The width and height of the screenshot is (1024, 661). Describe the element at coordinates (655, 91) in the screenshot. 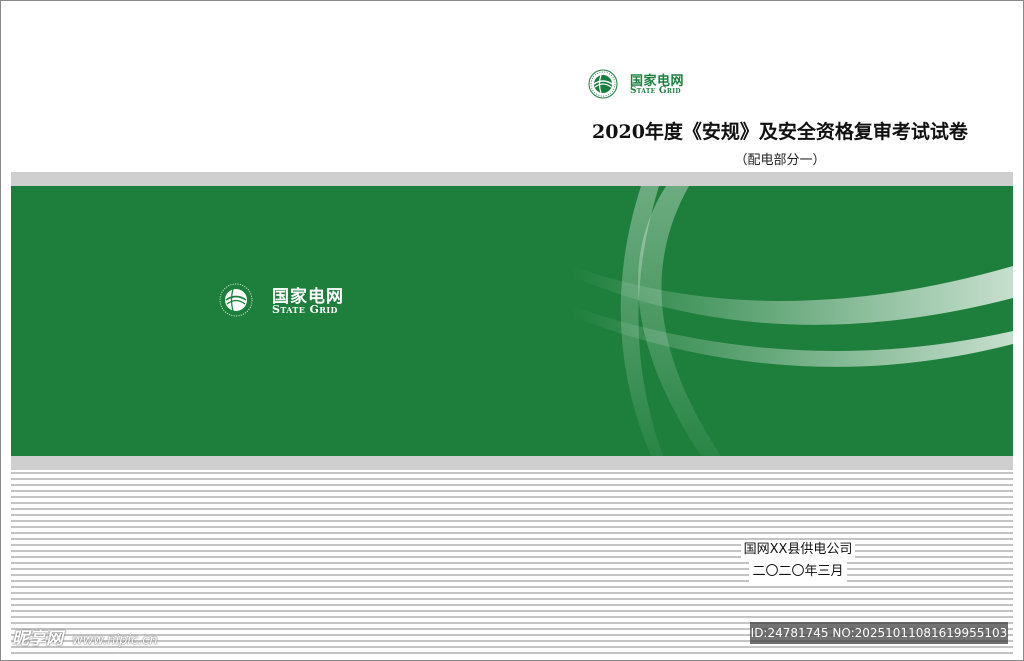

I see `header-logo-name-en: State Grid` at that location.